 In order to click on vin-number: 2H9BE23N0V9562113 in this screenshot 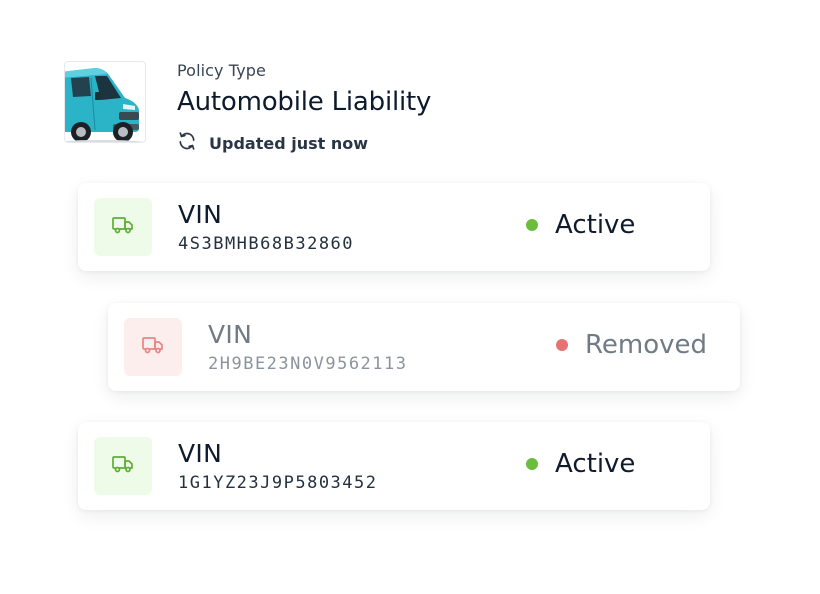, I will do `click(308, 364)`.